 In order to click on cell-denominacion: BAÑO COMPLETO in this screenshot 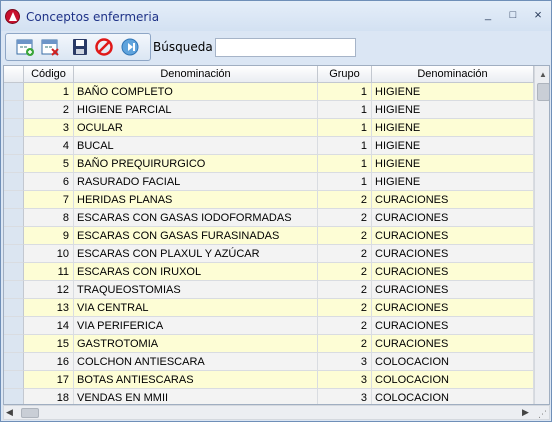, I will do `click(196, 92)`.